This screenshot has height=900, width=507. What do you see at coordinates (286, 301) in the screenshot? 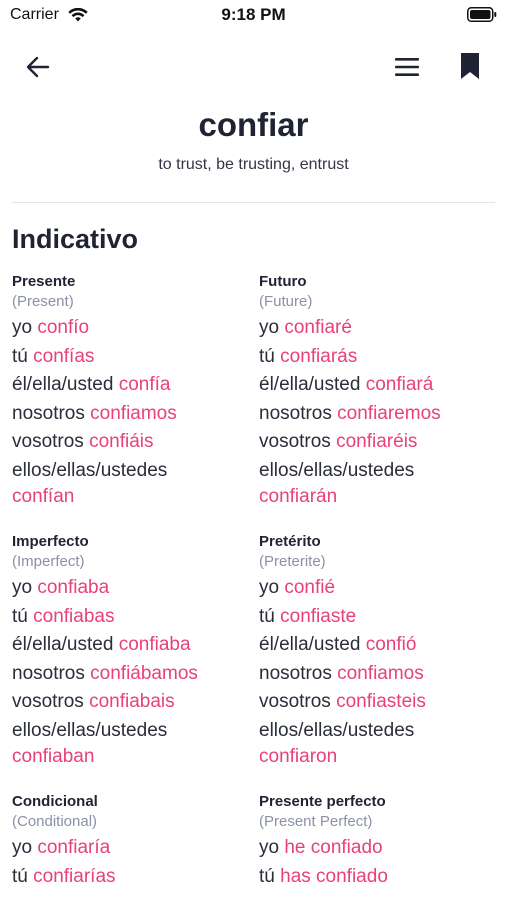
I see `tense-translation: (Future)` at bounding box center [286, 301].